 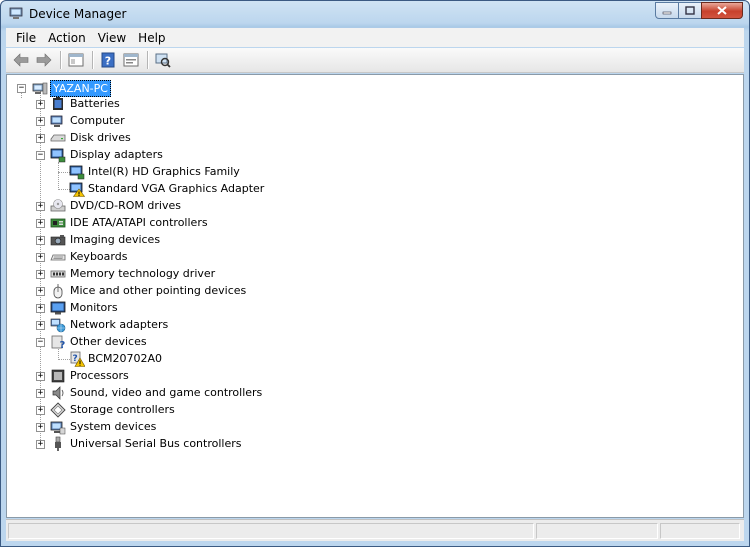 What do you see at coordinates (157, 444) in the screenshot?
I see `tree-category-usb-controllers: + Universal Serial Bus controllers` at bounding box center [157, 444].